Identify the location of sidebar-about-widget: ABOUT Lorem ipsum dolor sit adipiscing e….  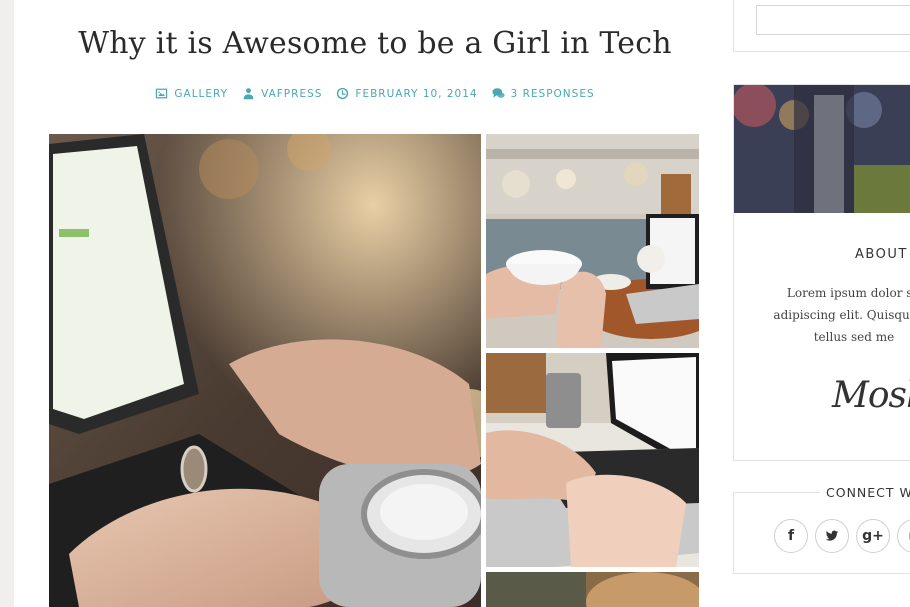
(821, 272).